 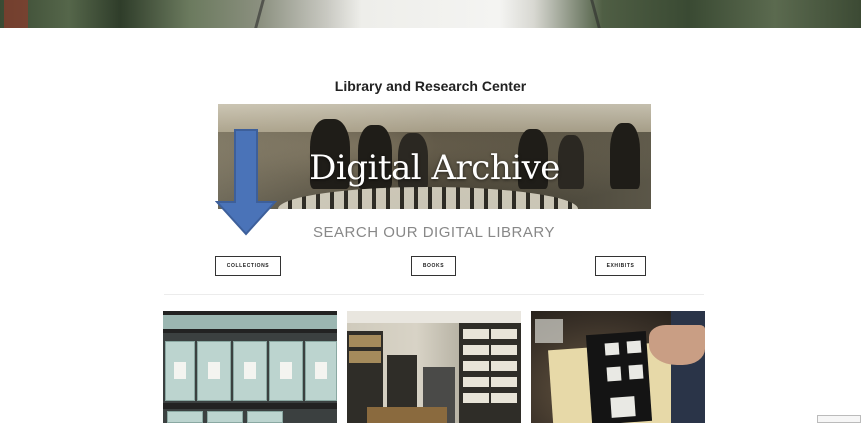 What do you see at coordinates (434, 294) in the screenshot?
I see `section-divider` at bounding box center [434, 294].